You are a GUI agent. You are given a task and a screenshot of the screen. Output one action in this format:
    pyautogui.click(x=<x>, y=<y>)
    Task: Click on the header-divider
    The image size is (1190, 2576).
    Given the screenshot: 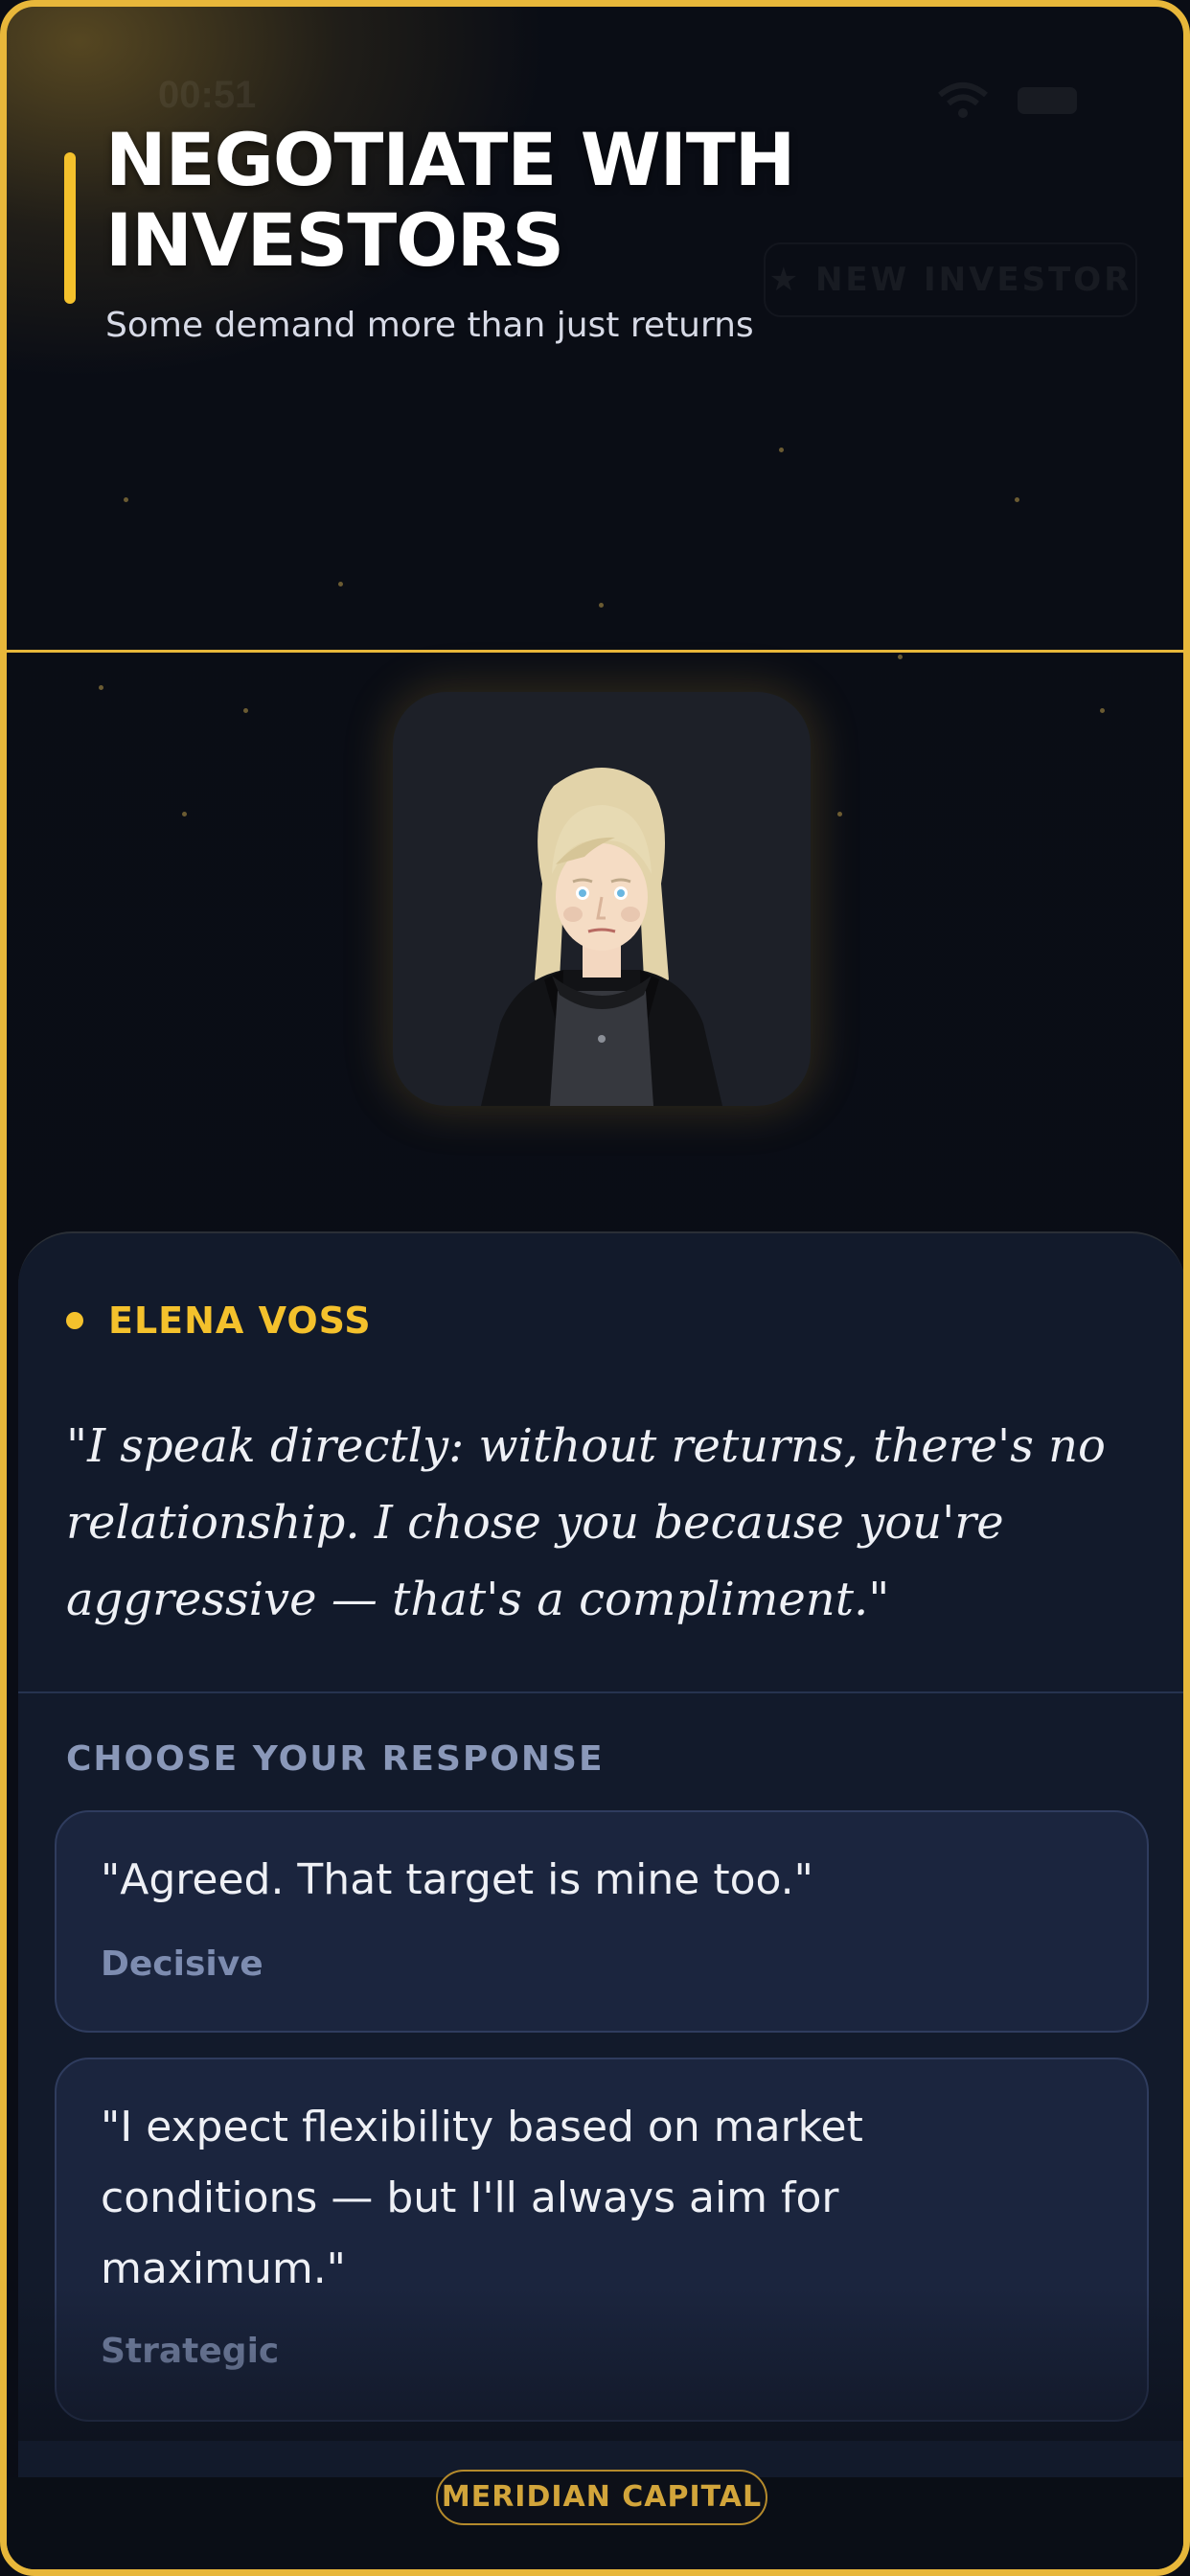 What is the action you would take?
    pyautogui.click(x=595, y=651)
    